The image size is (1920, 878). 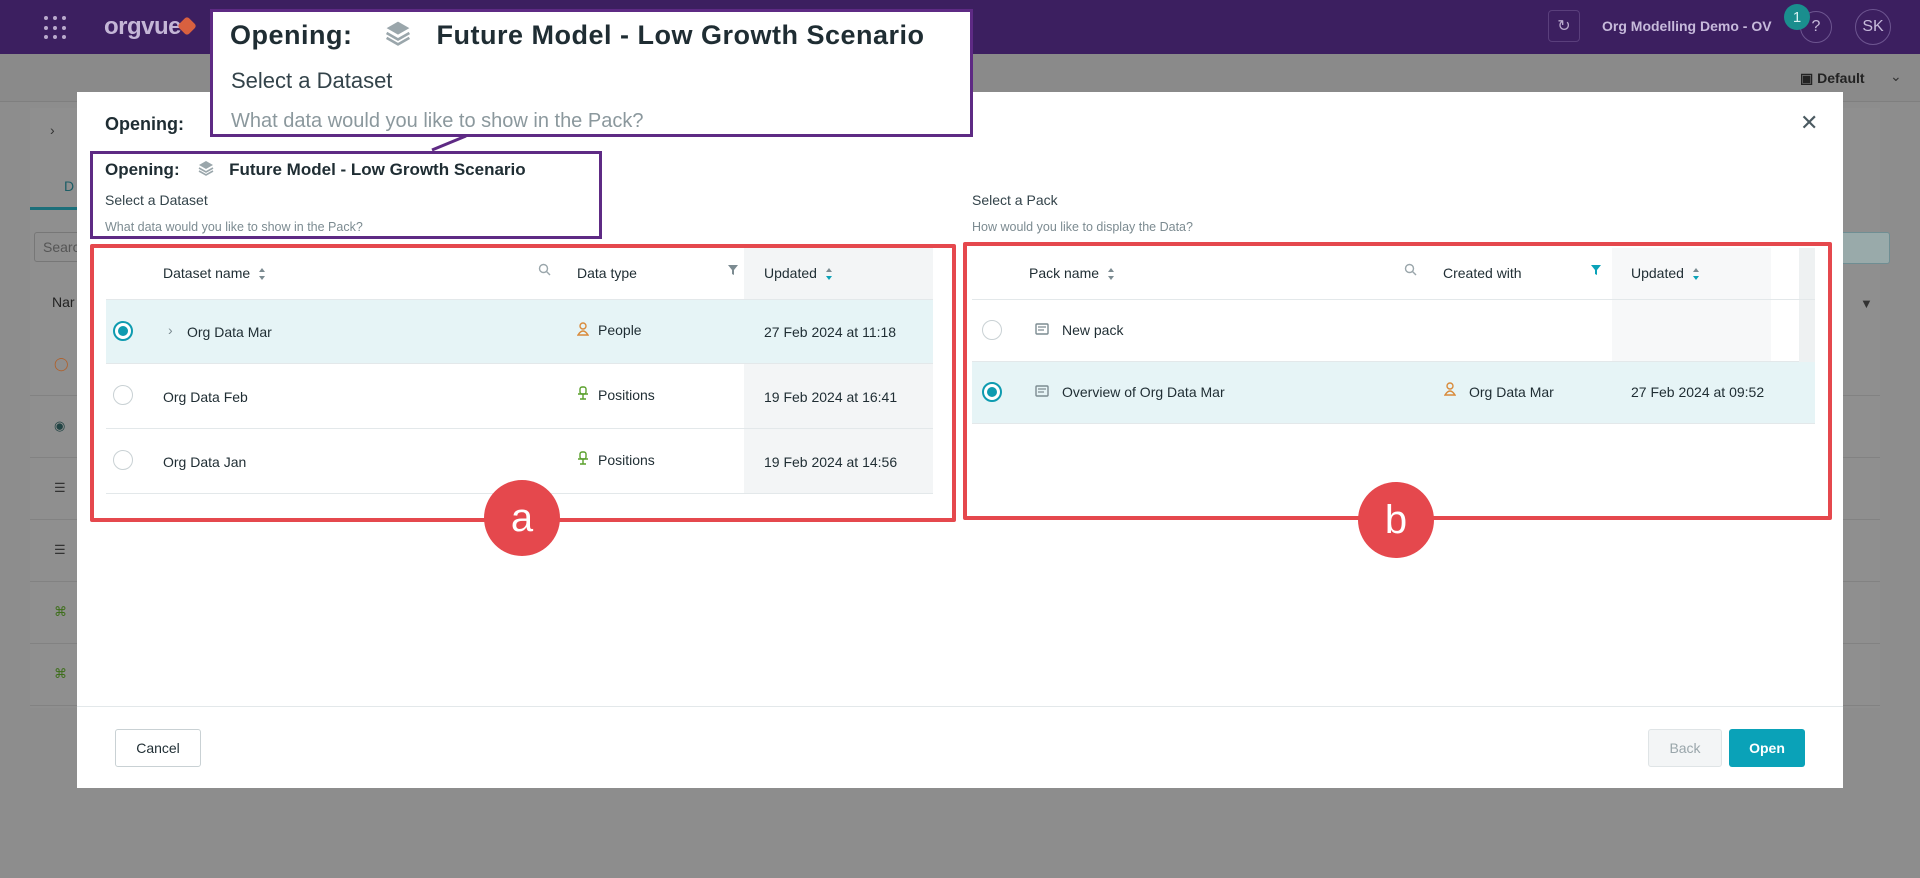 I want to click on zoom-opening-label: Opening:, so click(x=291, y=35).